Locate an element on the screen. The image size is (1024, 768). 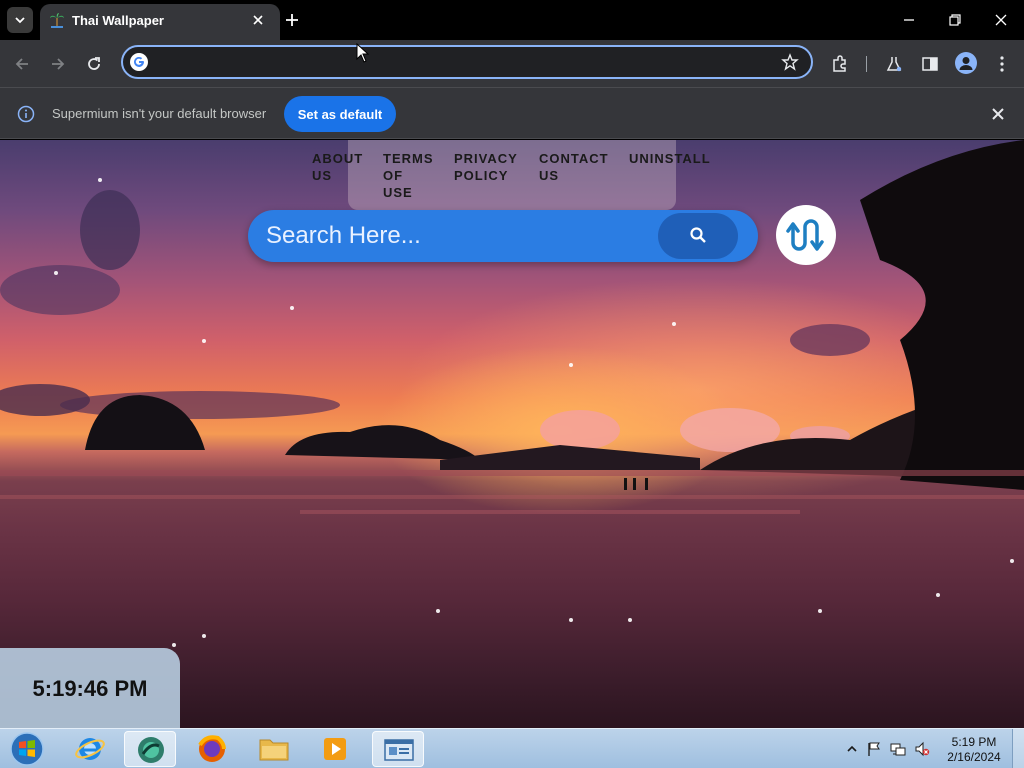
supermium-browser-icon is located at coordinates (151, 750).